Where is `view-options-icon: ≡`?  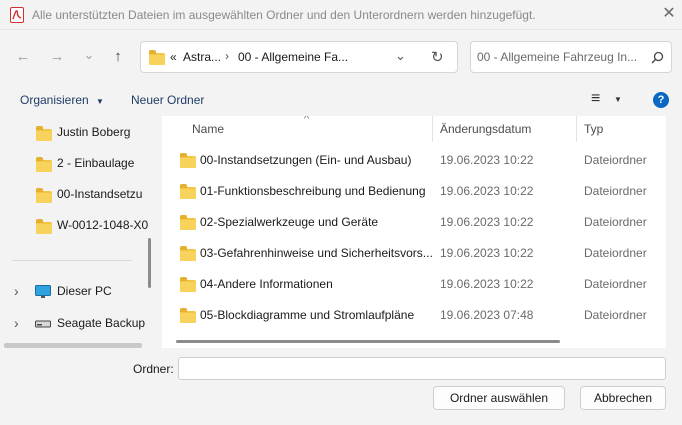
view-options-icon: ≡ is located at coordinates (595, 99).